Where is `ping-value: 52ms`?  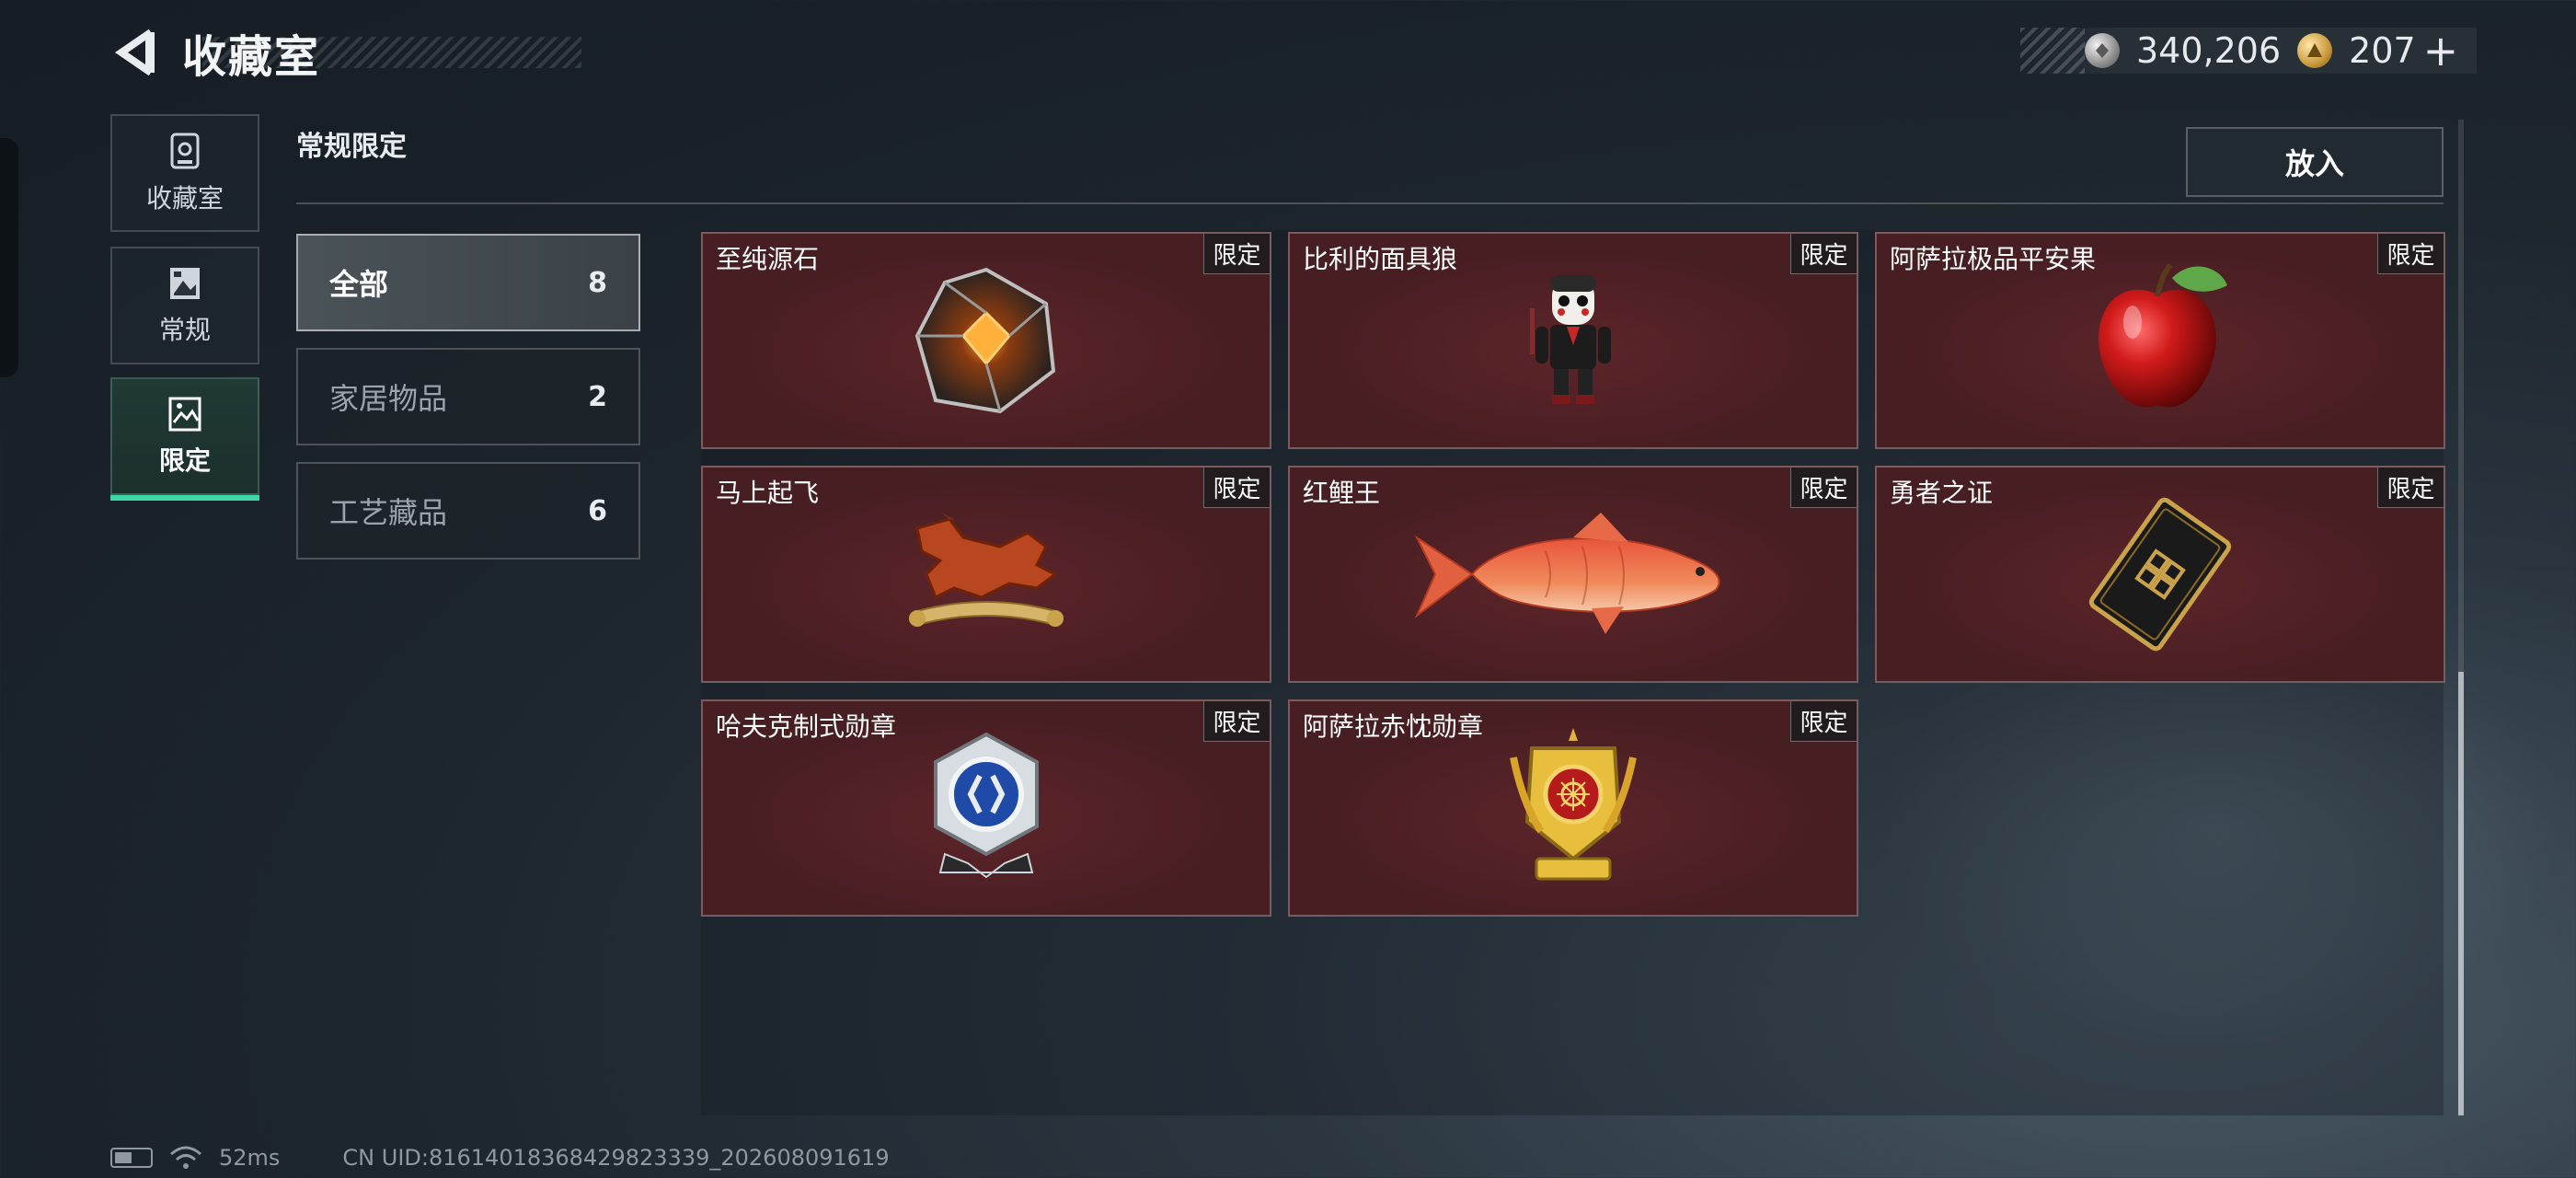 ping-value: 52ms is located at coordinates (250, 1158).